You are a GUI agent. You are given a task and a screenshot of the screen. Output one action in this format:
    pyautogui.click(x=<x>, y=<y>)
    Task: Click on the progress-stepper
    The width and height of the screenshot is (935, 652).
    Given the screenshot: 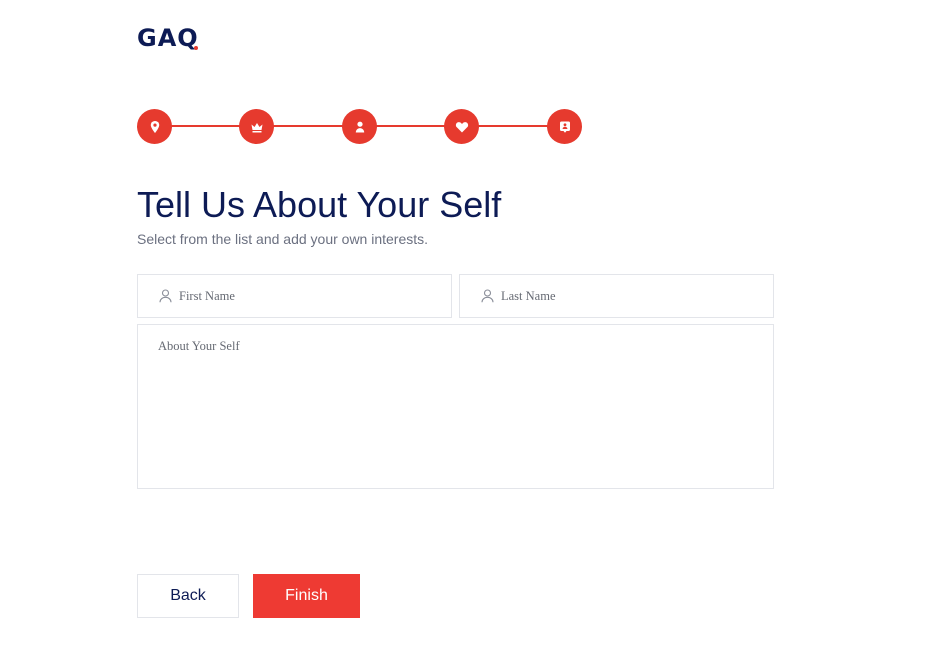 What is the action you would take?
    pyautogui.click(x=359, y=126)
    